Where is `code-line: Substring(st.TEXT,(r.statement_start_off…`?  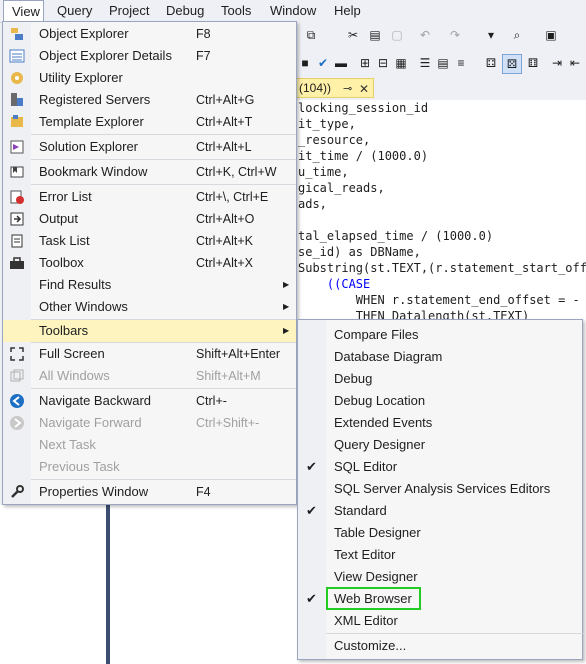 code-line: Substring(st.TEXT,(r.statement_start_off… is located at coordinates (442, 268).